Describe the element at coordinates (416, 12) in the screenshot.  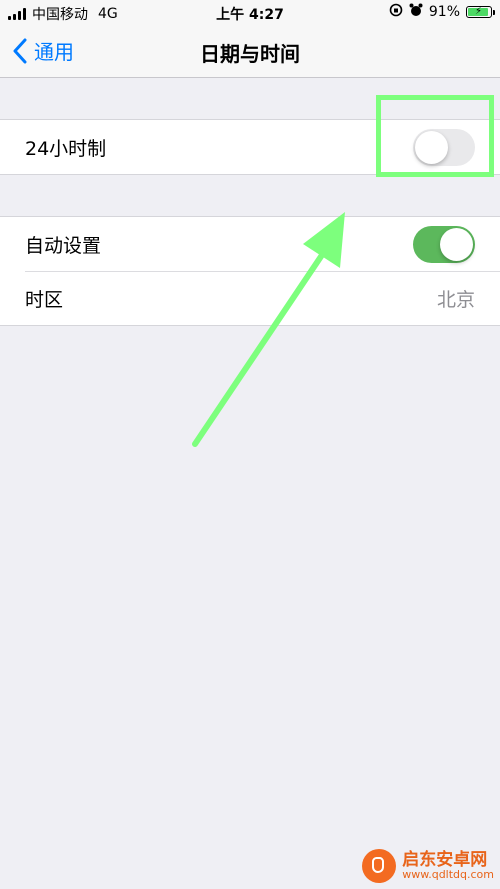
I see `alarm-icon` at that location.